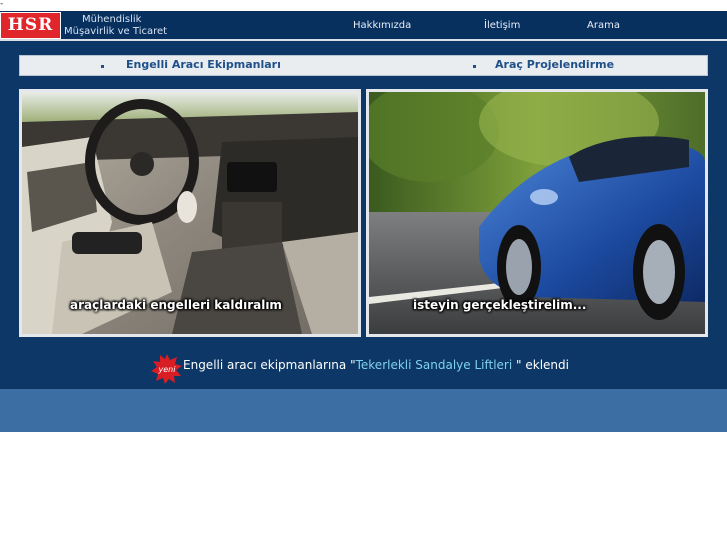 The height and width of the screenshot is (545, 727). What do you see at coordinates (382, 25) in the screenshot?
I see `nav-about-link: Hakkımızda` at bounding box center [382, 25].